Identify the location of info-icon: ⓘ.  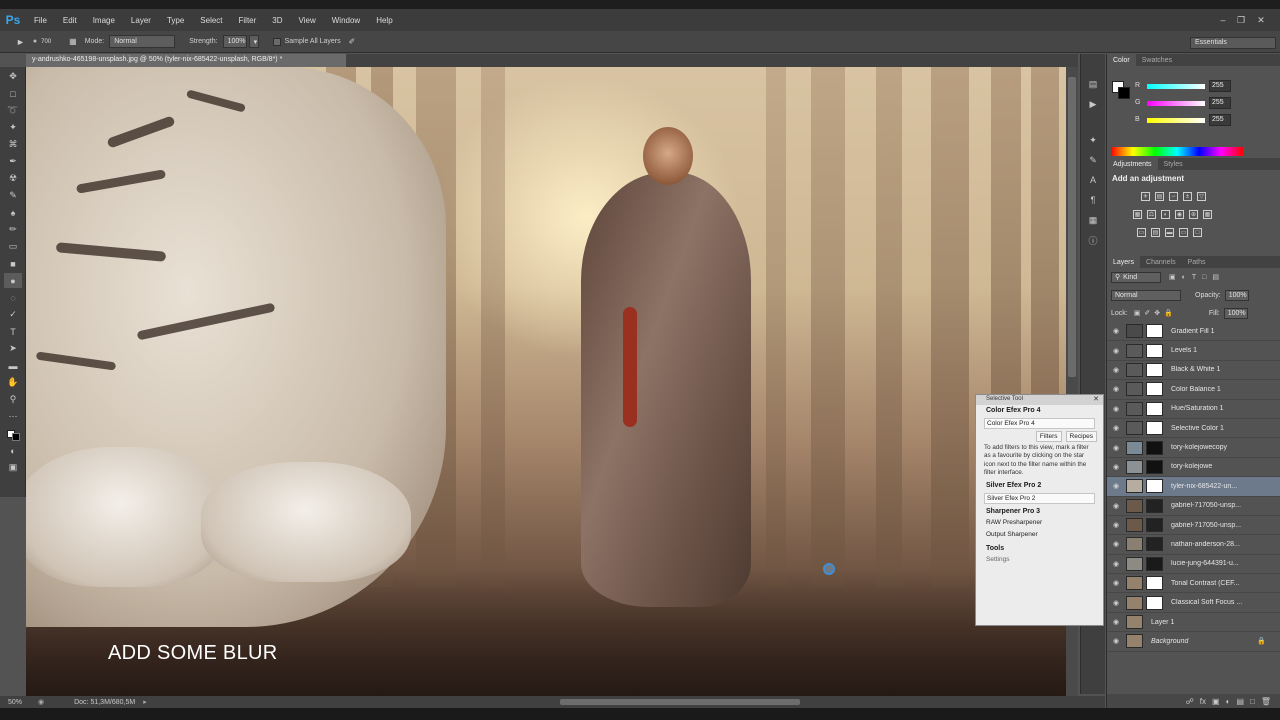
(1093, 240).